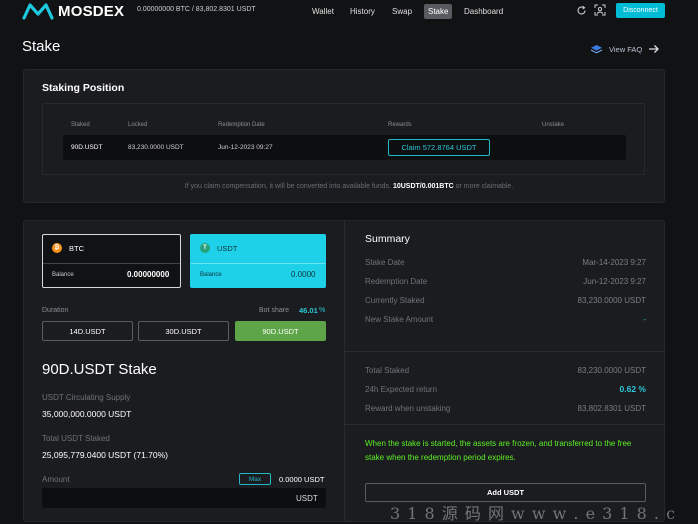 Image resolution: width=698 pixels, height=524 pixels. Describe the element at coordinates (83, 88) in the screenshot. I see `staking-position-title: Staking Position` at that location.